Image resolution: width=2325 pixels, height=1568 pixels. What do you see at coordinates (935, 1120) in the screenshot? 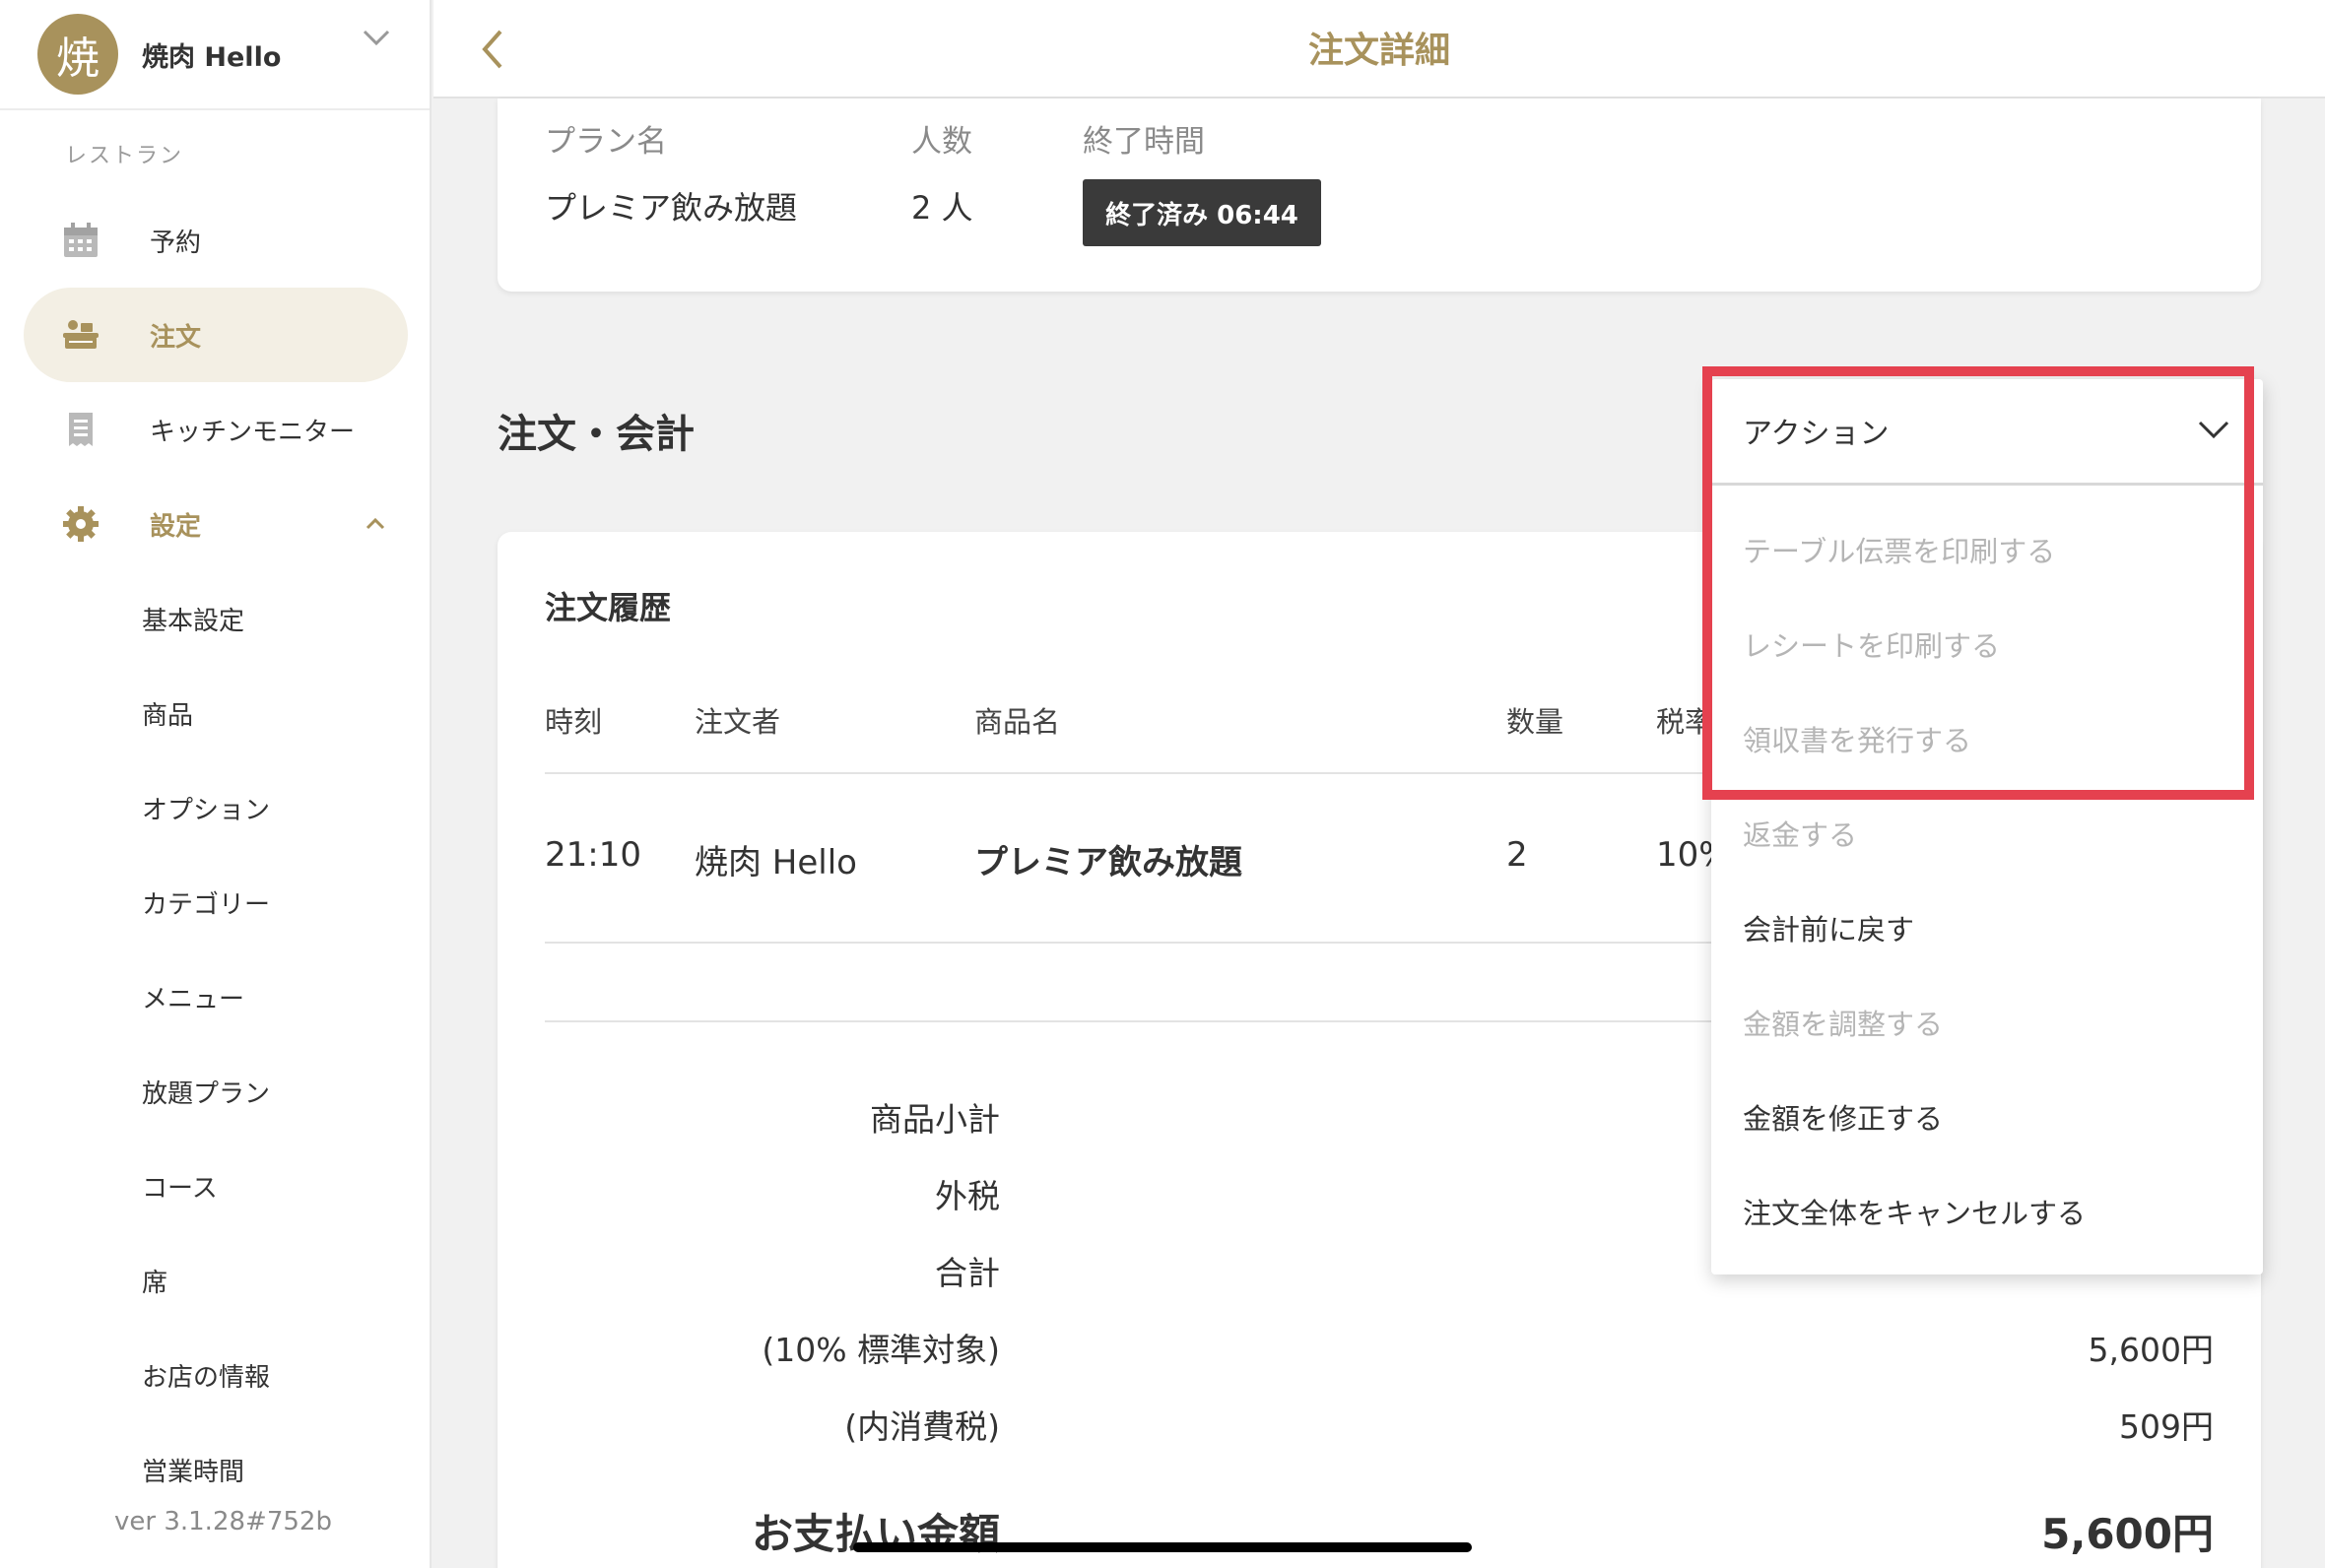
I see `subtotal-label: 商品小計` at bounding box center [935, 1120].